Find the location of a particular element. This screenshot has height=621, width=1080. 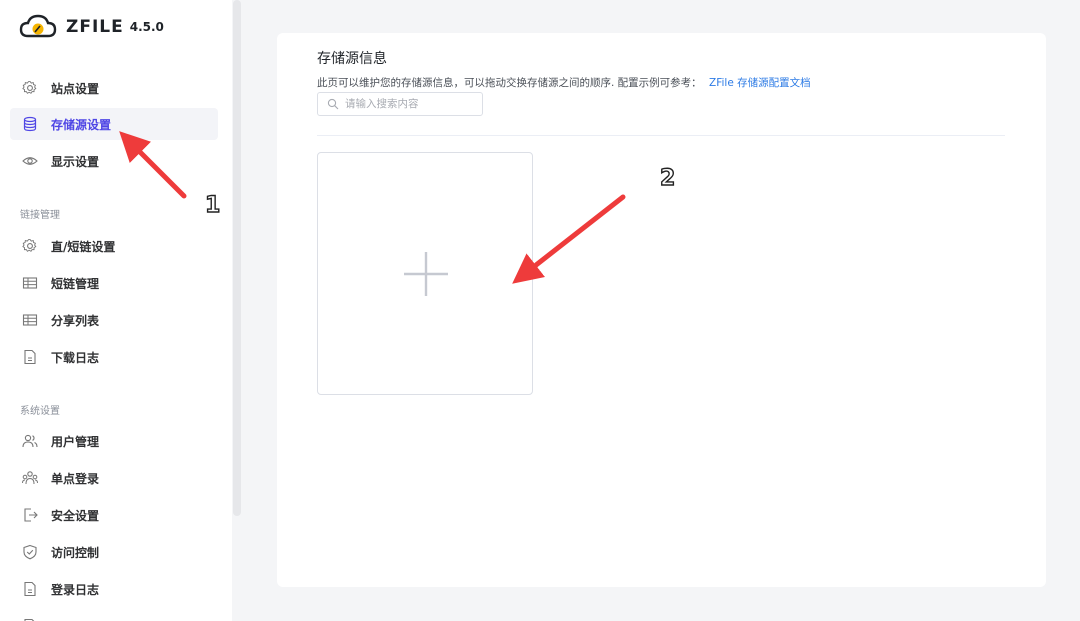

sidebar-item-label: 安全设置 is located at coordinates (75, 515).